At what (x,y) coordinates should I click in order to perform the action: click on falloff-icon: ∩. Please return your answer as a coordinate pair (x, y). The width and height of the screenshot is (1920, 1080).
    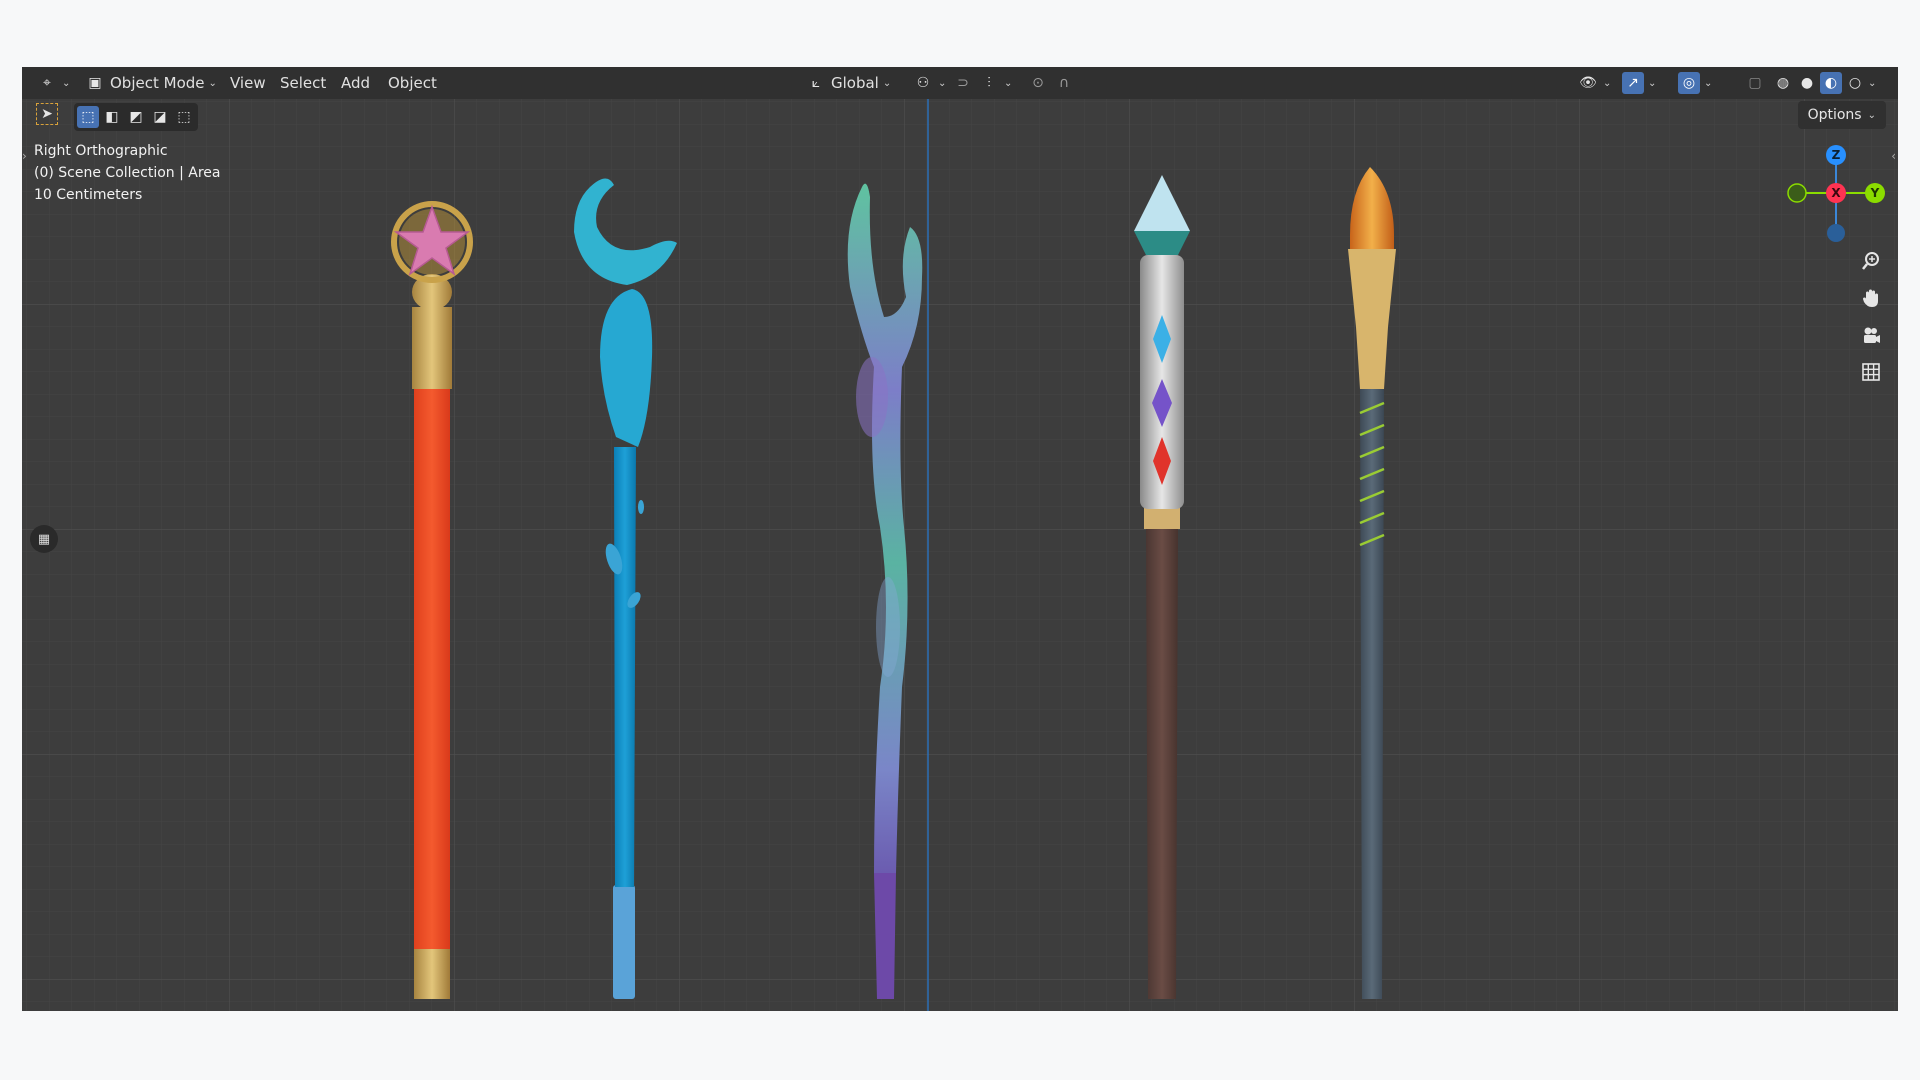
    Looking at the image, I should click on (1064, 83).